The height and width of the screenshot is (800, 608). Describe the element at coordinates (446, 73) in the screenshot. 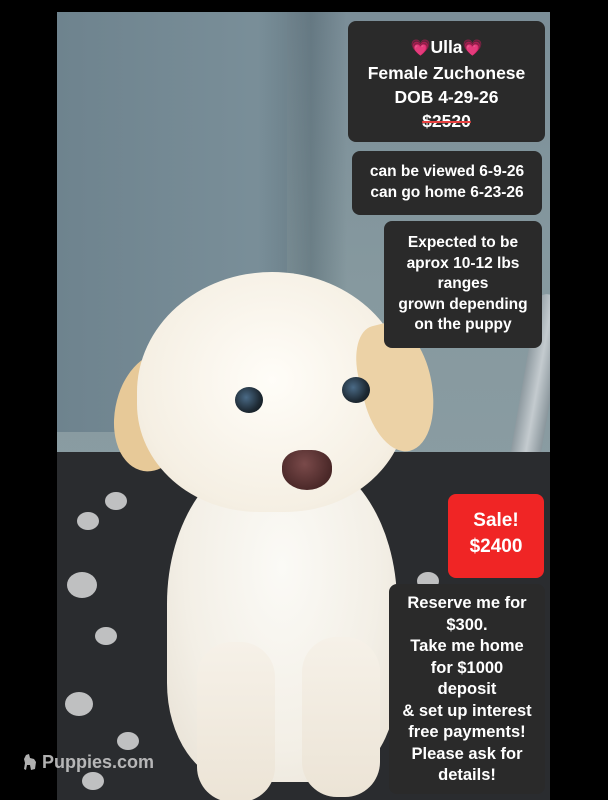

I see `breed-line: Female Zuchonese` at that location.